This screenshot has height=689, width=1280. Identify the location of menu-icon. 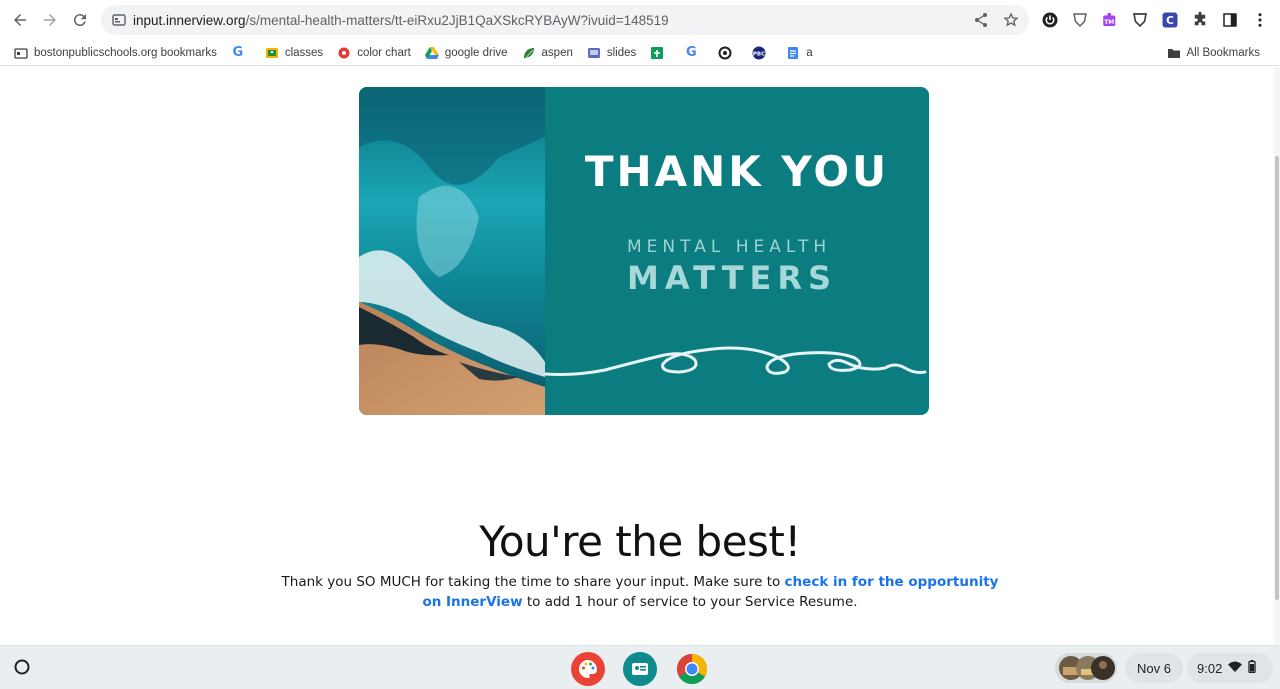
(1260, 20).